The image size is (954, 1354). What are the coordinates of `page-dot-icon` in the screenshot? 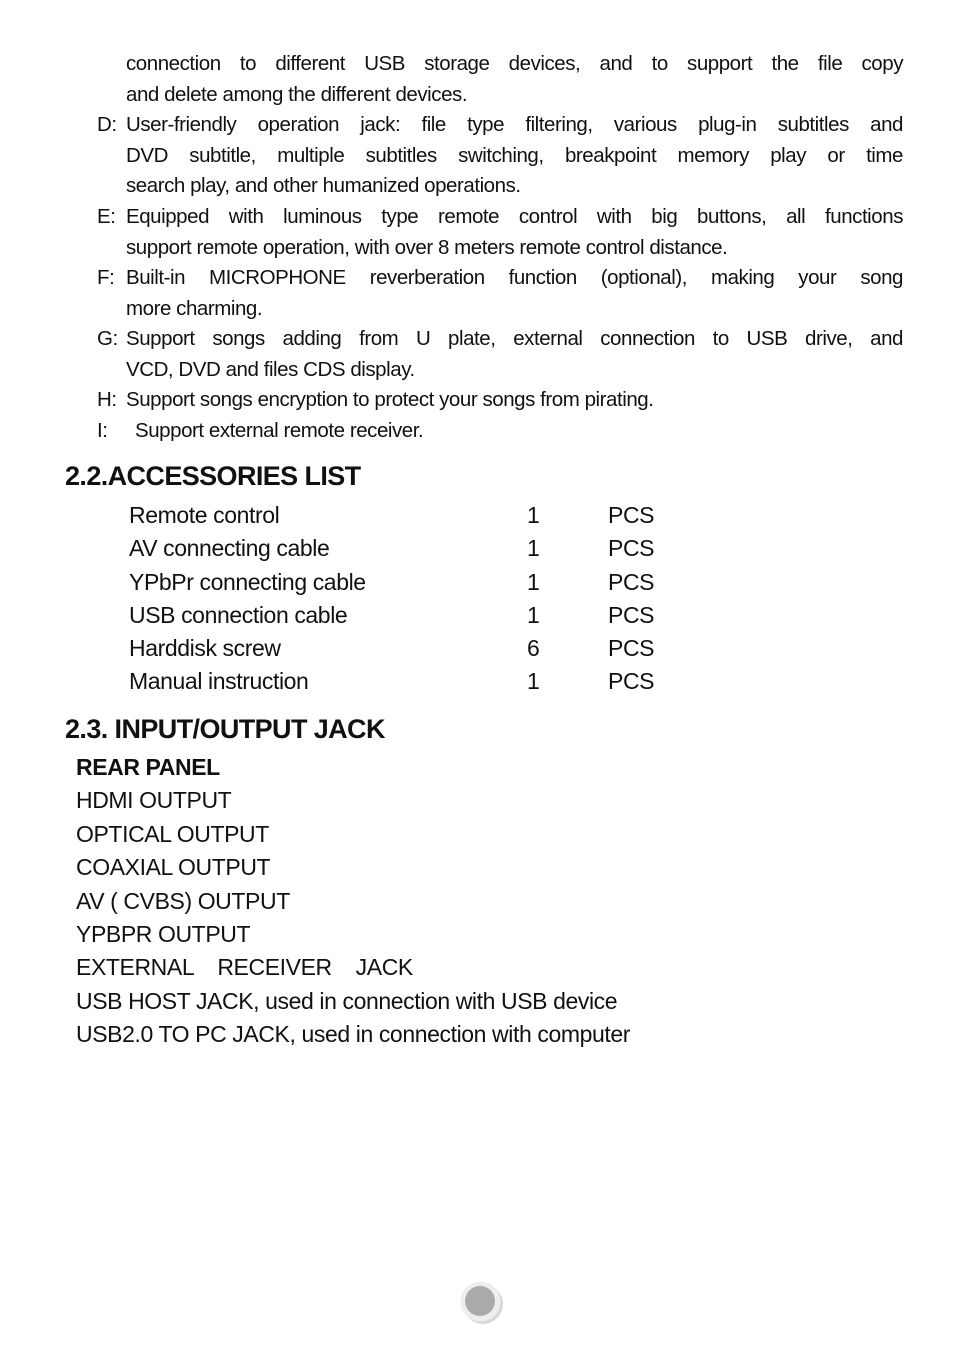 It's located at (481, 1302).